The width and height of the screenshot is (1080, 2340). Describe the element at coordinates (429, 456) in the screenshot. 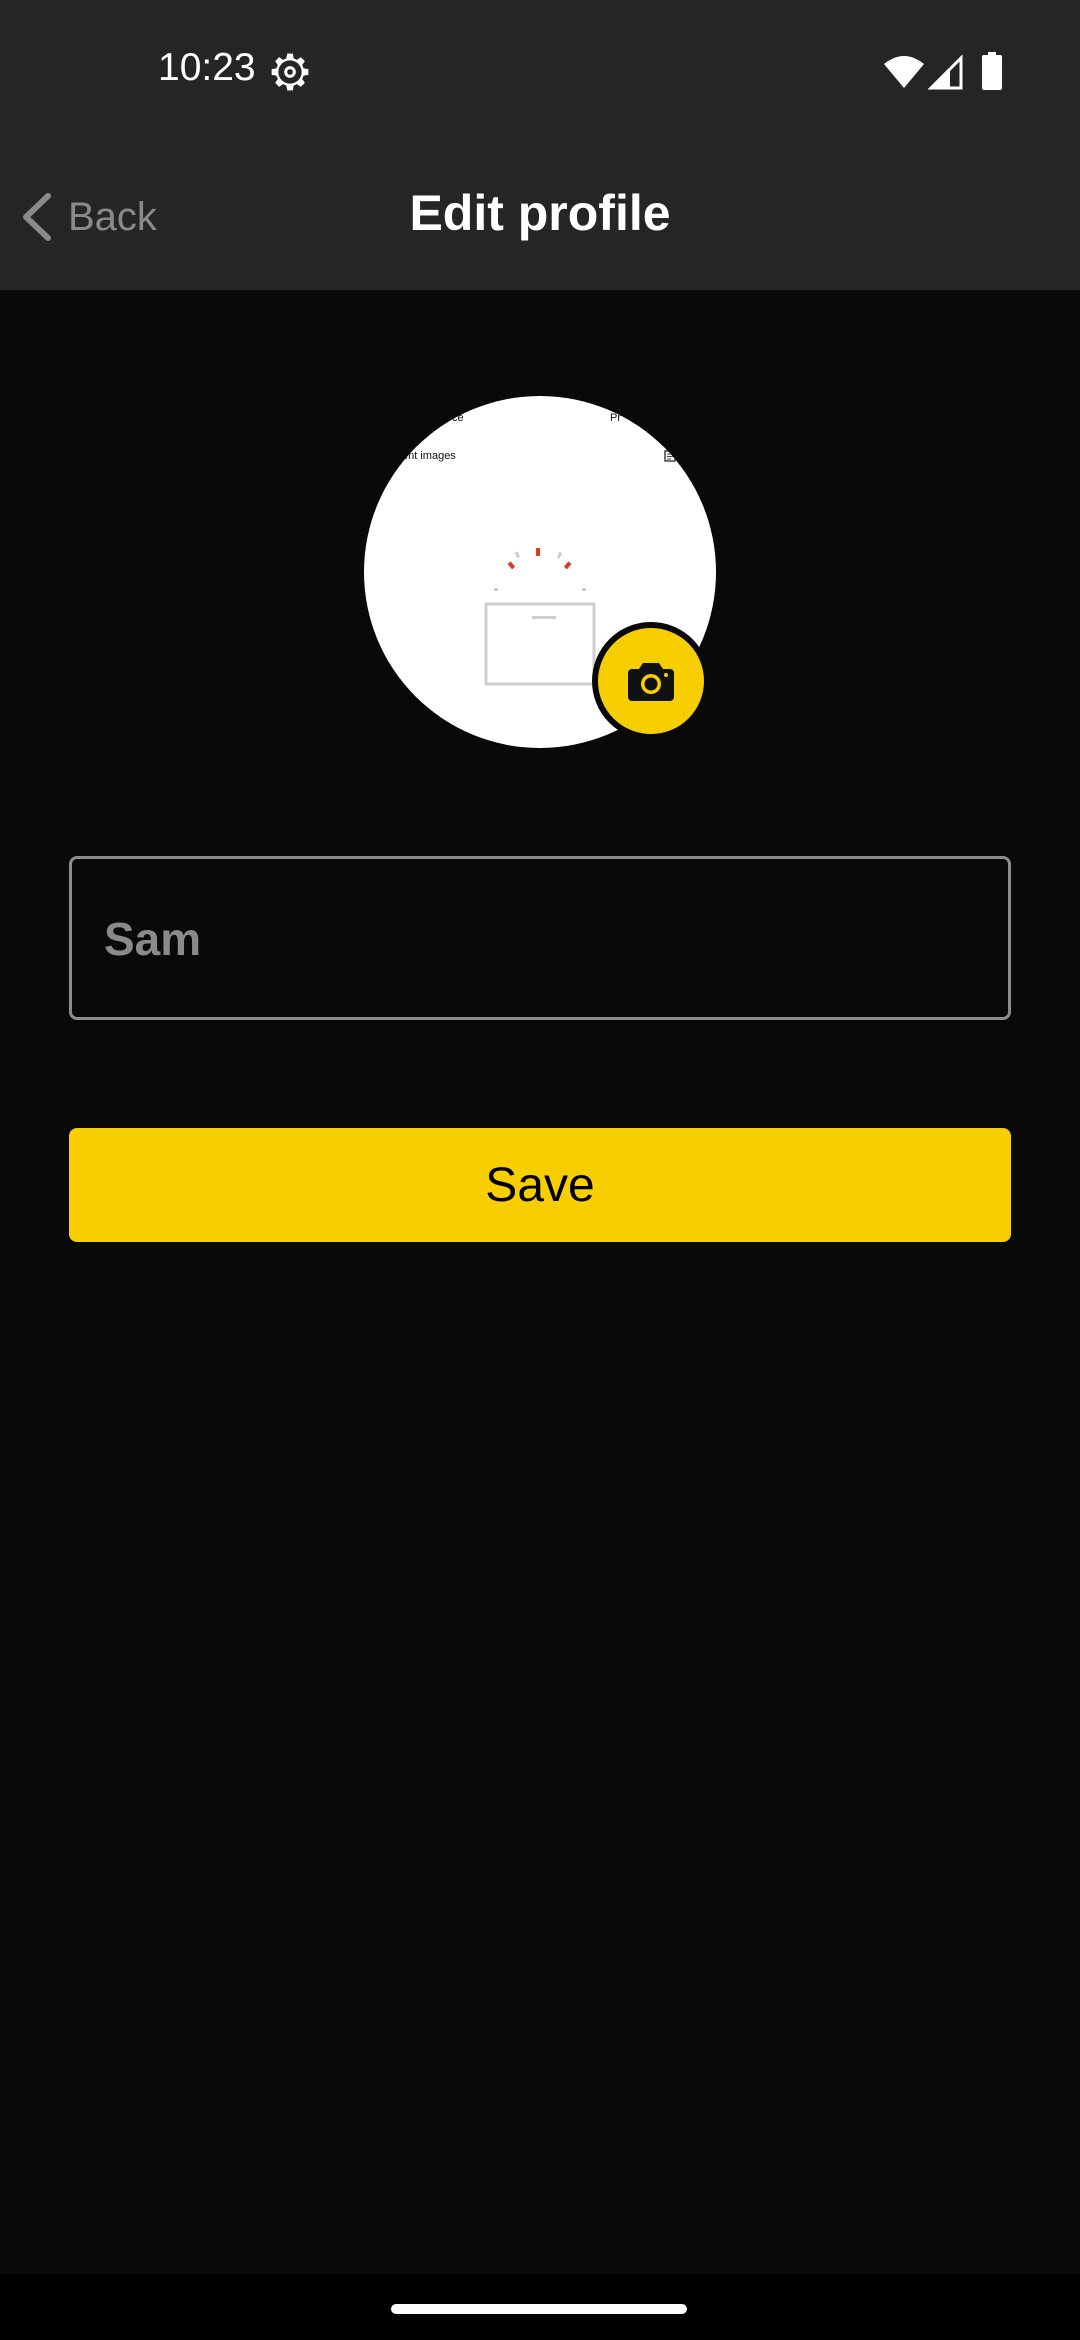

I see `avatar-text: ent images` at that location.